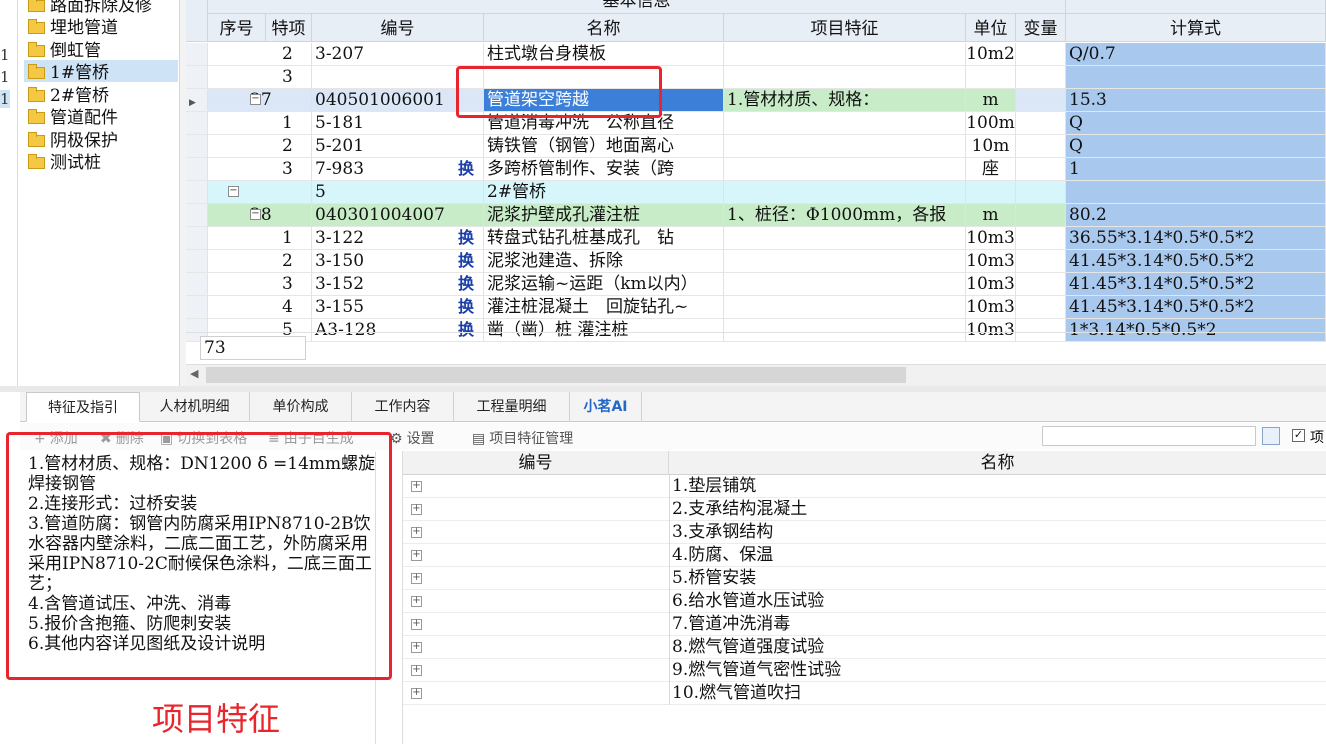  What do you see at coordinates (756, 146) in the screenshot?
I see `grid-row: 2 5-201 铸铁管（钢管）地面离心 10m Q` at bounding box center [756, 146].